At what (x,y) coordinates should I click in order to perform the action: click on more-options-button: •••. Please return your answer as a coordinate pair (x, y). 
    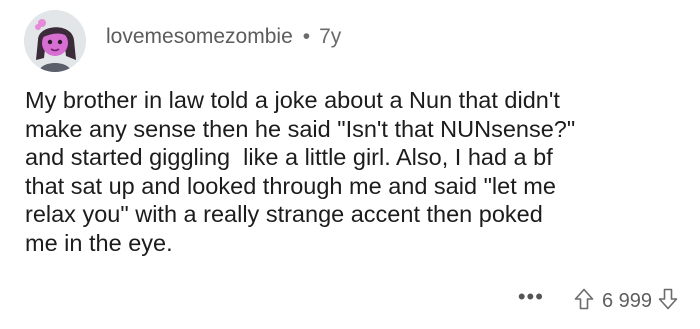
    Looking at the image, I should click on (531, 297).